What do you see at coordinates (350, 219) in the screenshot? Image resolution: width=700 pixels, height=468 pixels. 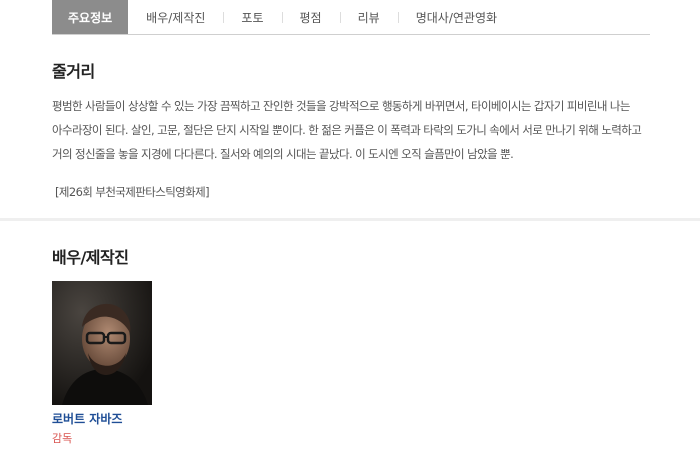 I see `section-divider` at bounding box center [350, 219].